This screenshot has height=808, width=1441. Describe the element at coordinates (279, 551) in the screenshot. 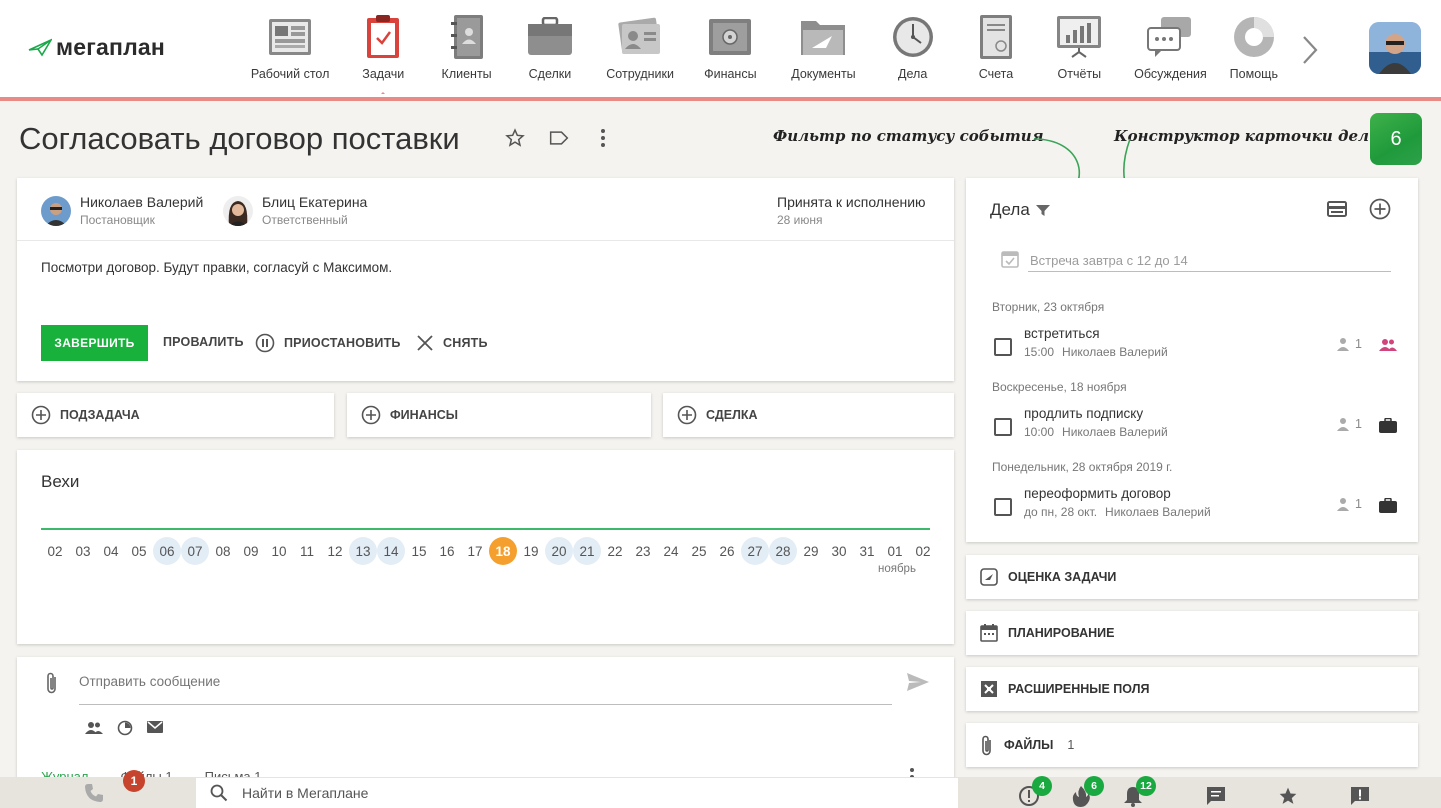

I see `milestone-day: 10` at that location.